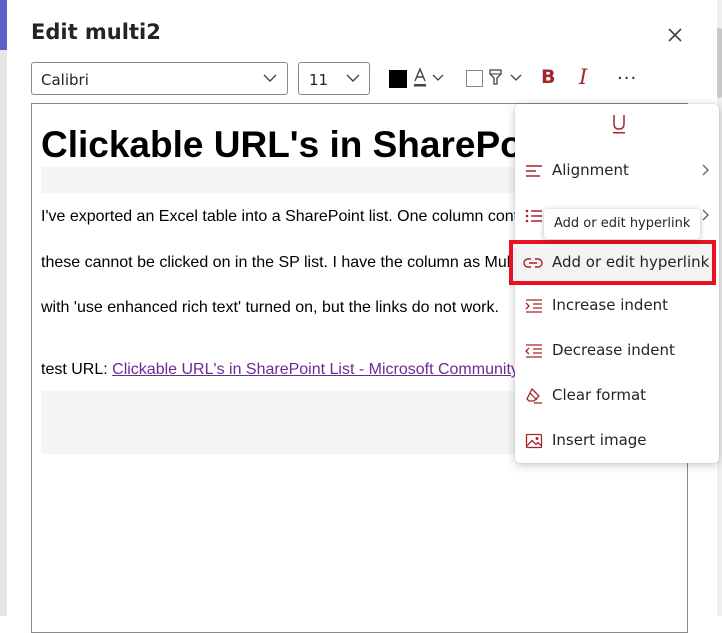 The width and height of the screenshot is (722, 633). I want to click on menu-item-label: Add or edit hyperlink, so click(631, 262).